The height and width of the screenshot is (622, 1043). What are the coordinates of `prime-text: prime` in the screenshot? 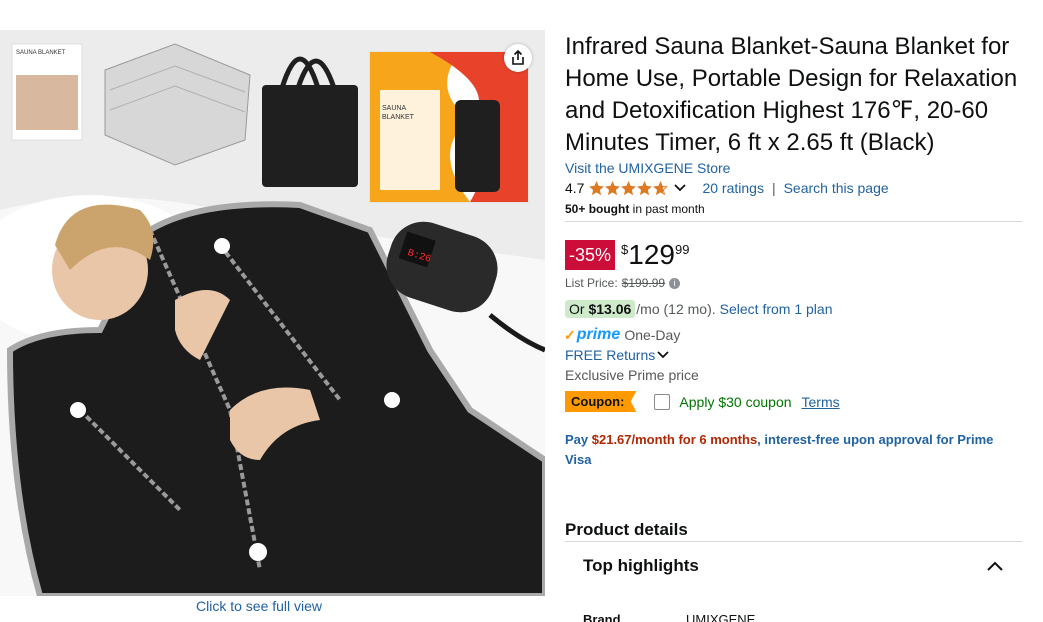 It's located at (598, 334).